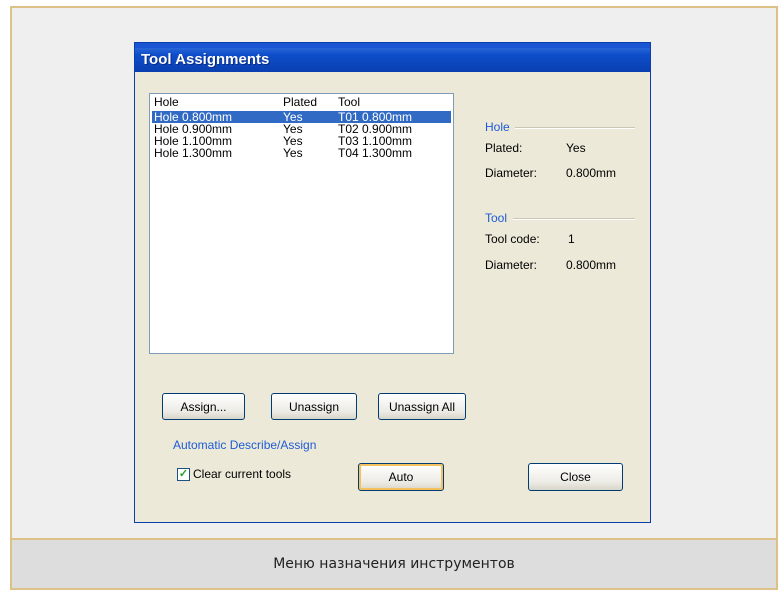  Describe the element at coordinates (314, 406) in the screenshot. I see `unassign-button: Unassign` at that location.